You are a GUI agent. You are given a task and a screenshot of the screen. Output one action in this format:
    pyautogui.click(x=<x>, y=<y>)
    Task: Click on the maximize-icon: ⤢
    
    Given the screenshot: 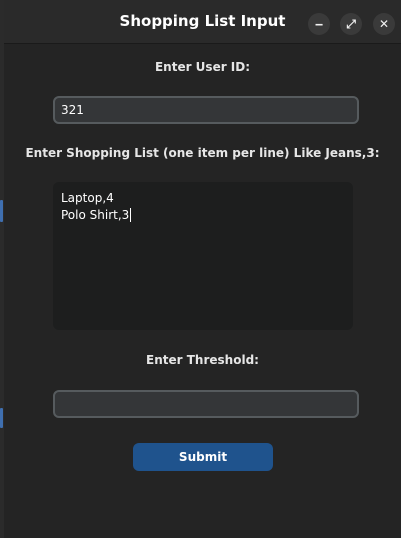 What is the action you would take?
    pyautogui.click(x=351, y=24)
    